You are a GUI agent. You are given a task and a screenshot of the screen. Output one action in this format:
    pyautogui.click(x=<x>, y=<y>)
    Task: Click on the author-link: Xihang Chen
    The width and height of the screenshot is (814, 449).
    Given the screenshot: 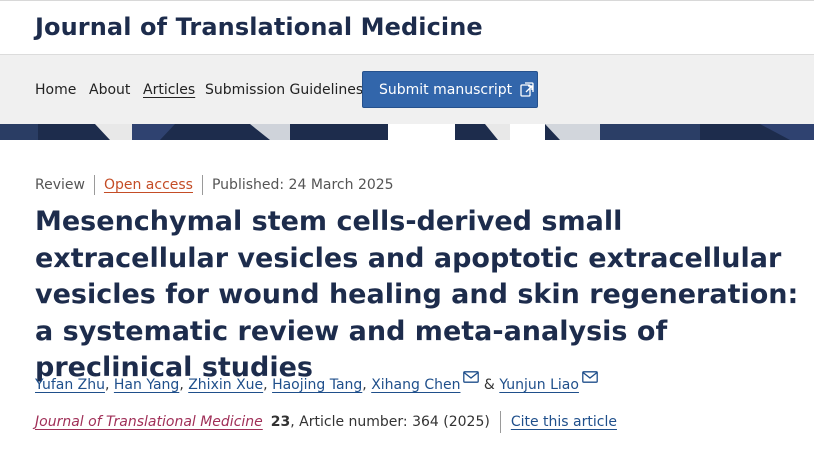 What is the action you would take?
    pyautogui.click(x=415, y=385)
    